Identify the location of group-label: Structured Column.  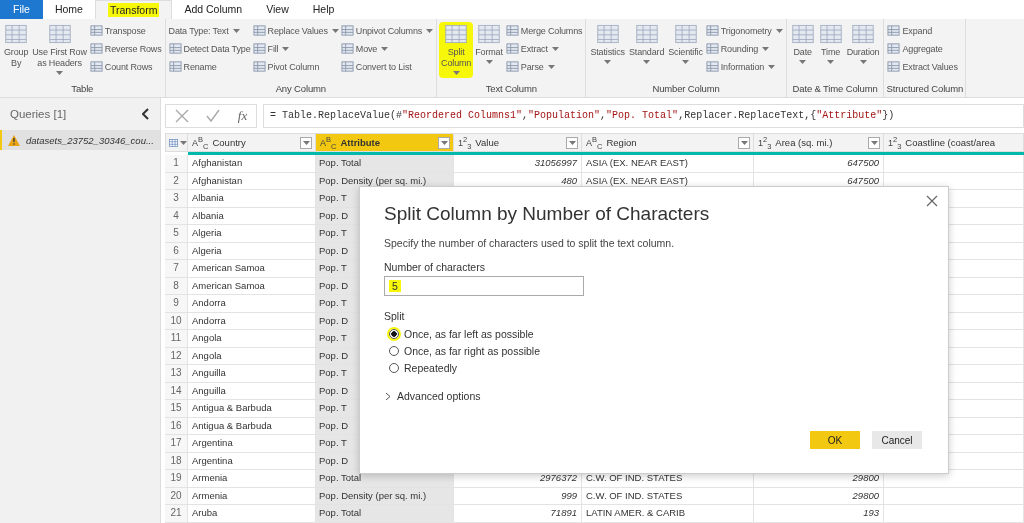
(925, 89).